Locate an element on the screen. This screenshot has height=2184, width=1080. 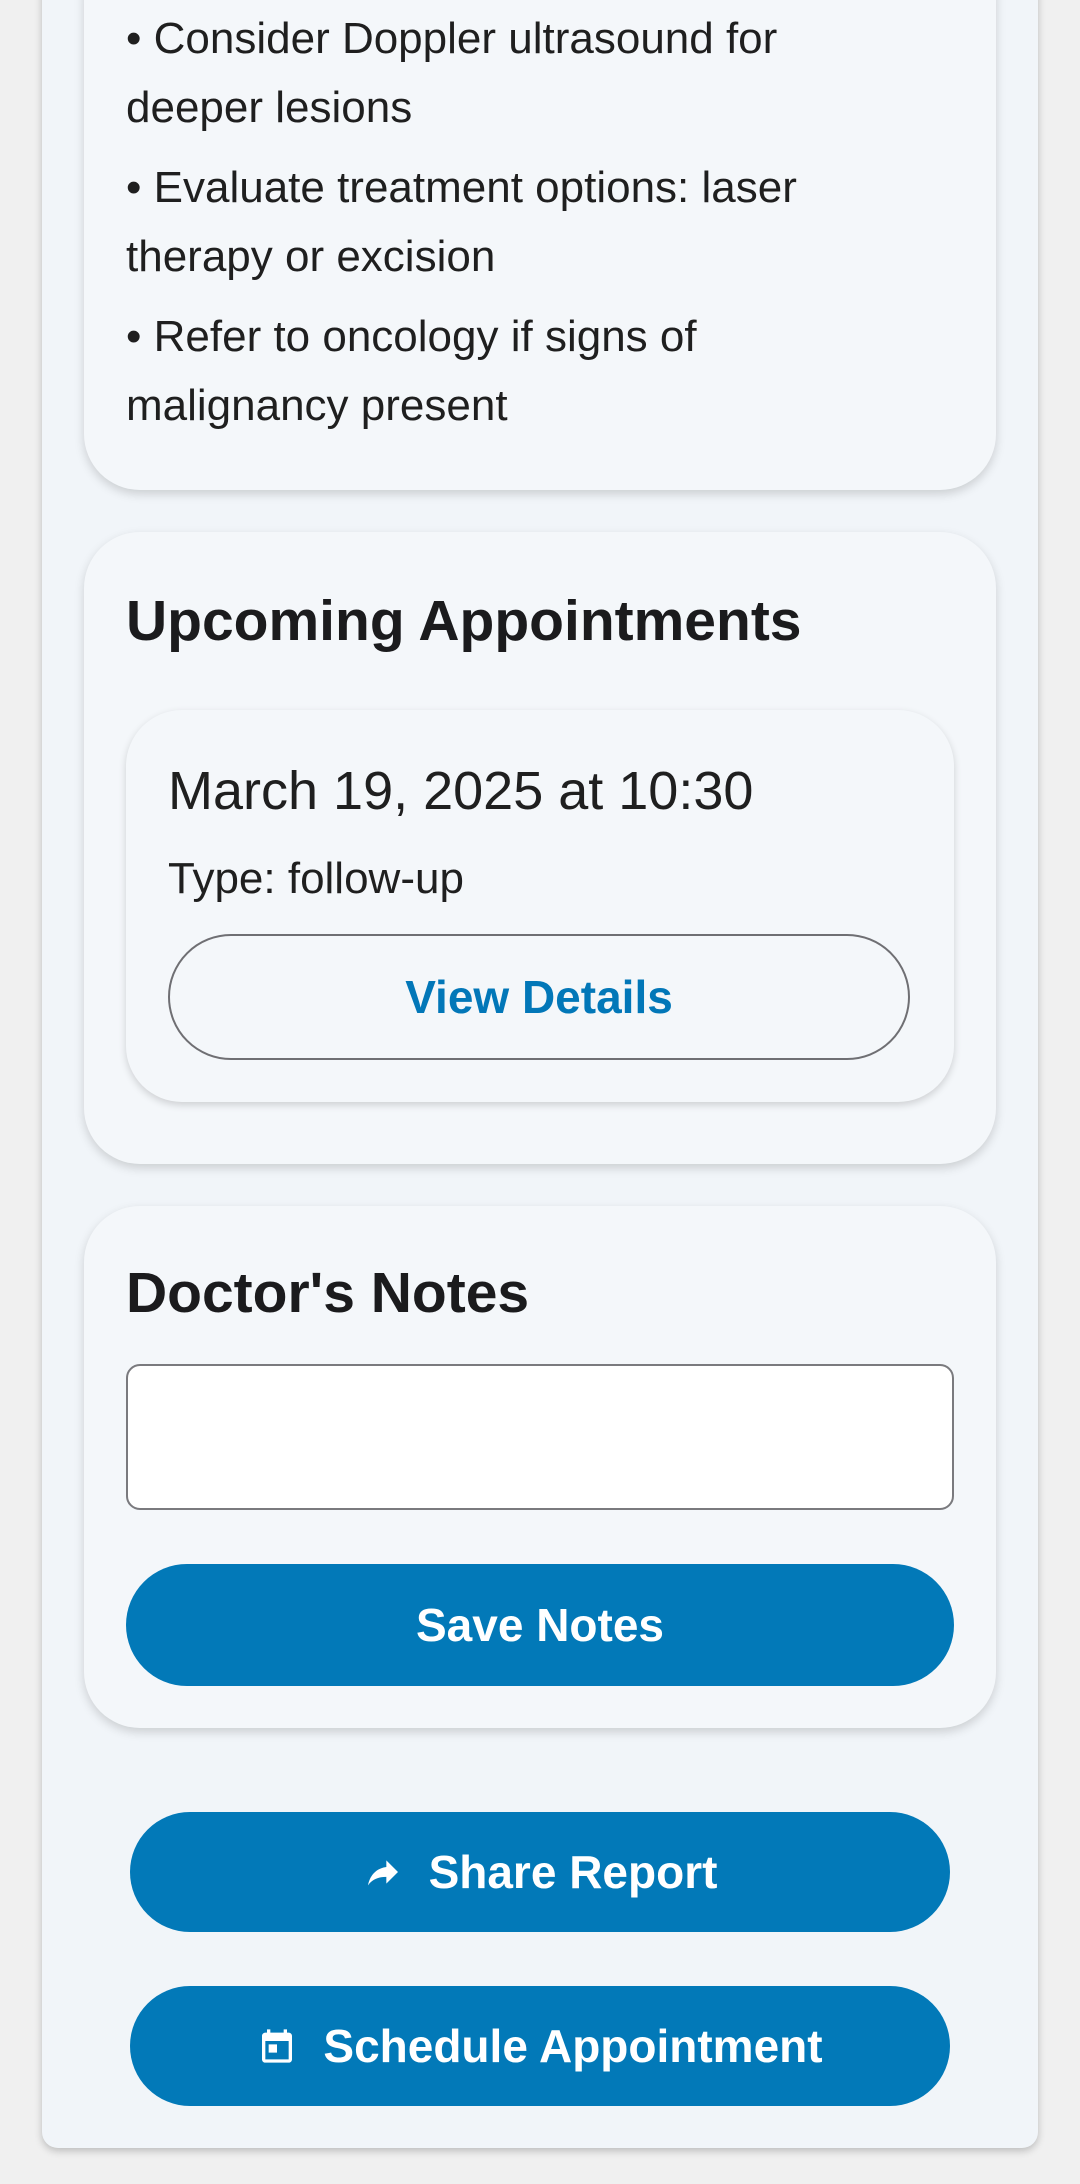
recommendation-text: • Refer to oncology if signs of is located at coordinates (411, 336).